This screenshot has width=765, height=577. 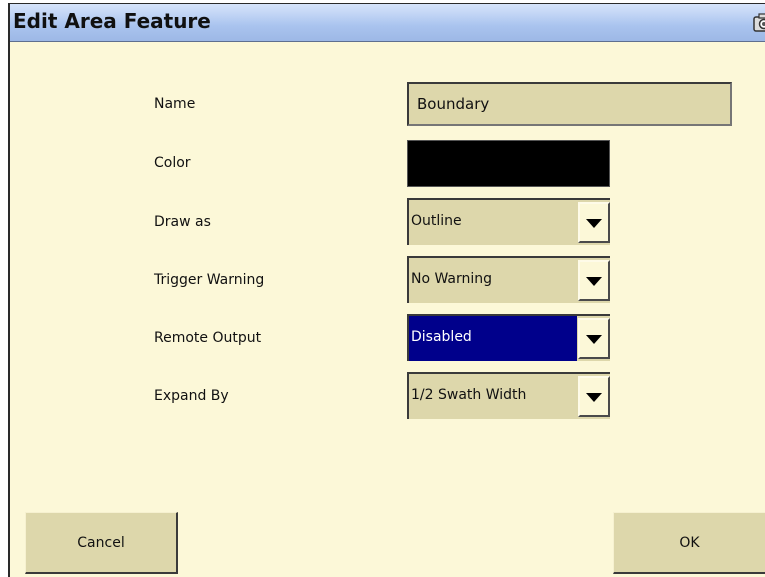 I want to click on trigger-warning-label: Trigger Warning, so click(x=209, y=280).